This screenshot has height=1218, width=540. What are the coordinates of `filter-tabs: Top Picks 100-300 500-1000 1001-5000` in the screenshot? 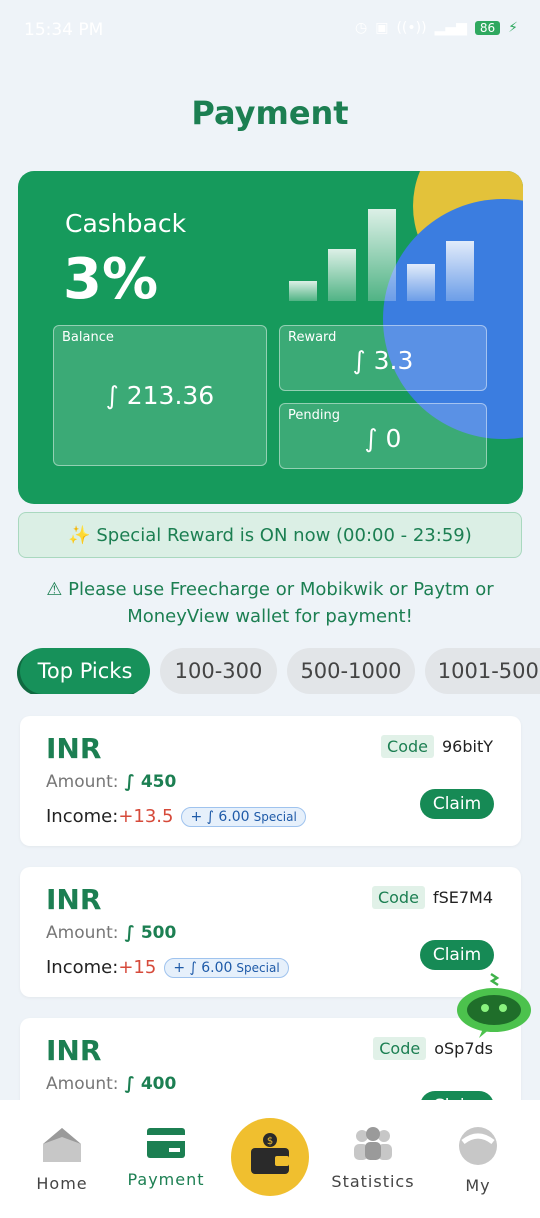 It's located at (278, 671).